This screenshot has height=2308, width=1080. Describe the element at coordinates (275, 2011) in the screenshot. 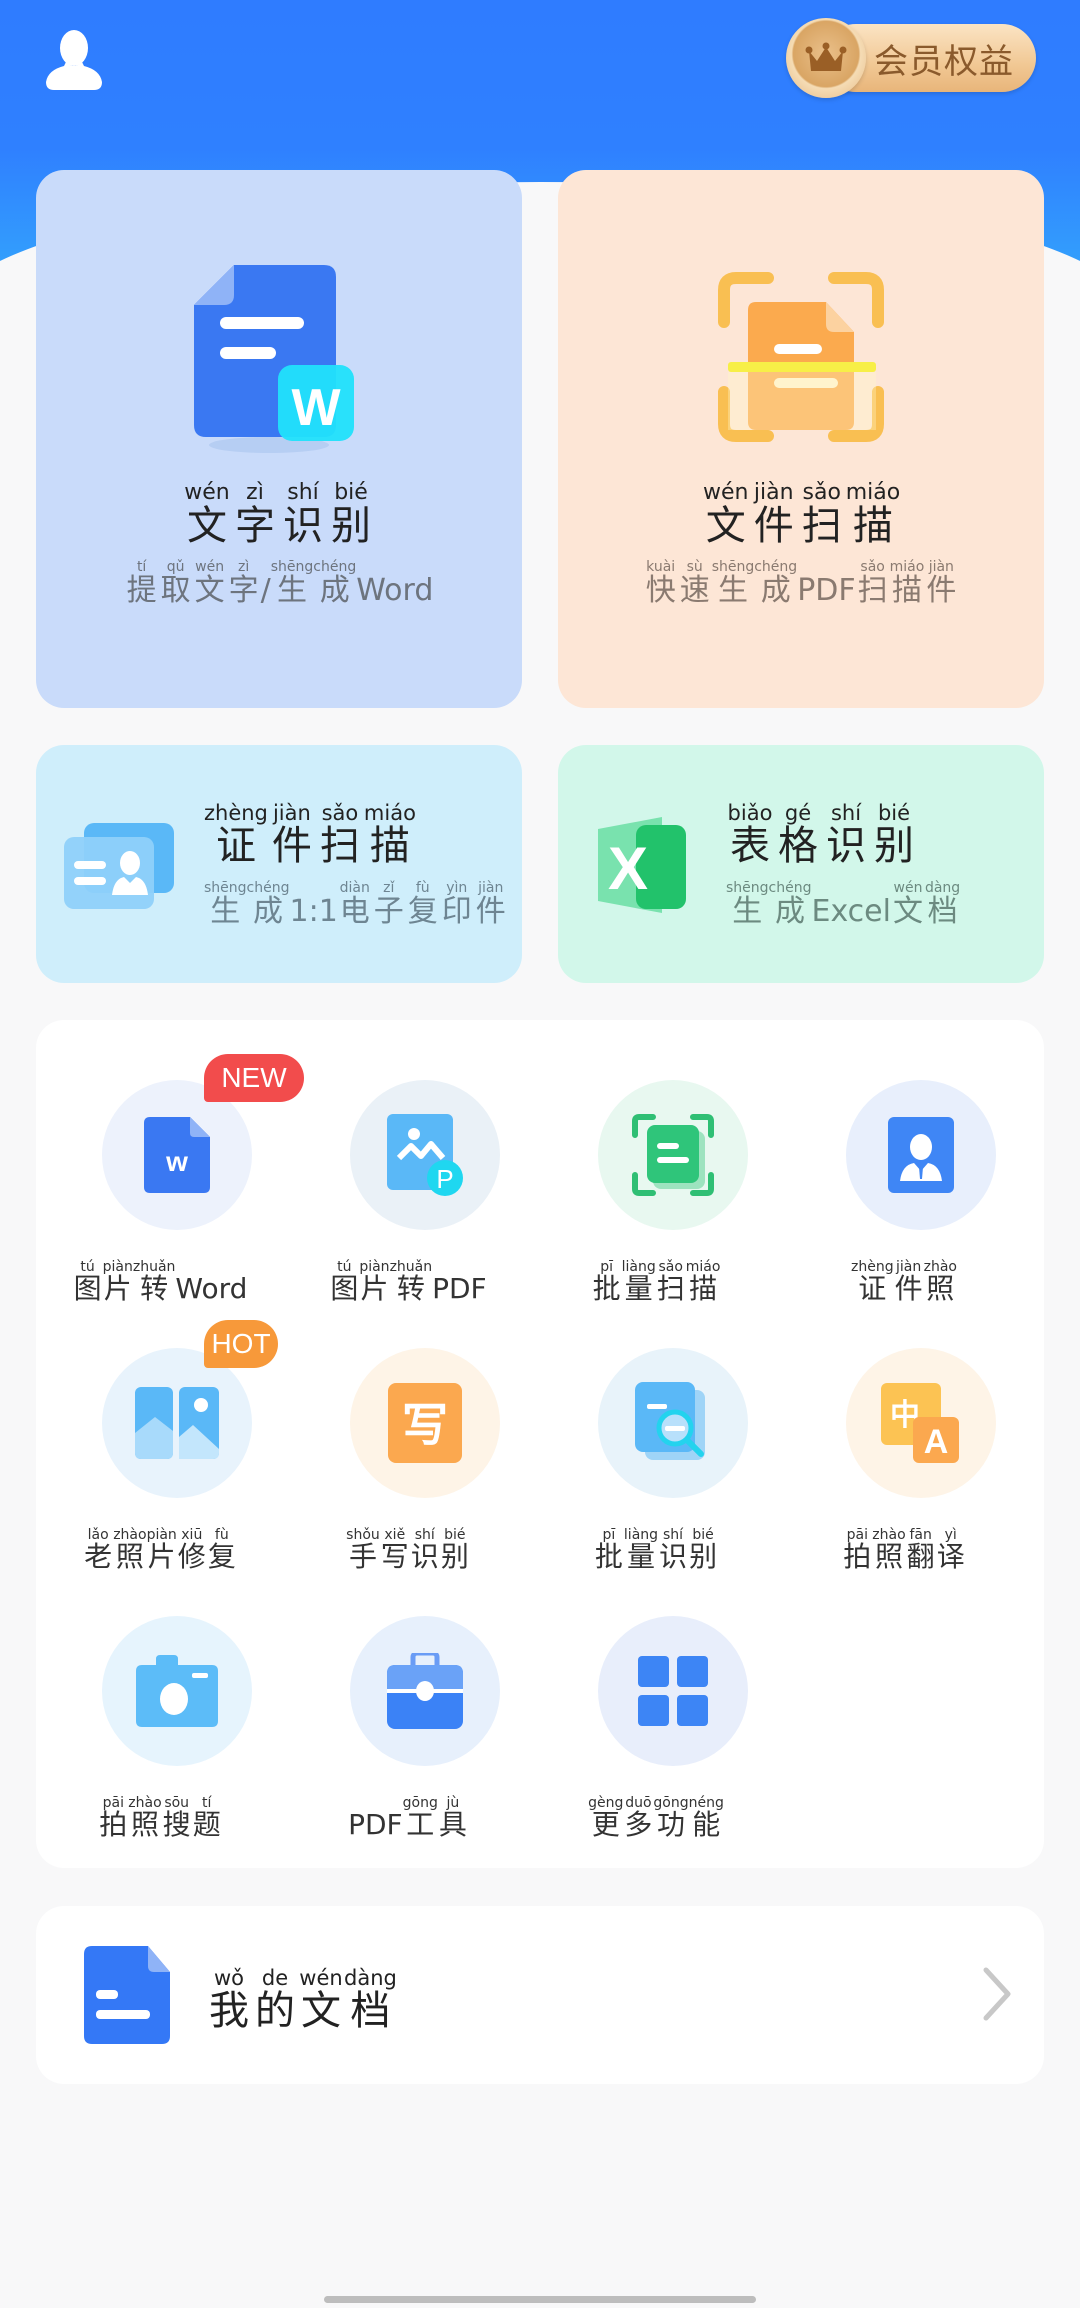

I see `hanzi: 的` at that location.